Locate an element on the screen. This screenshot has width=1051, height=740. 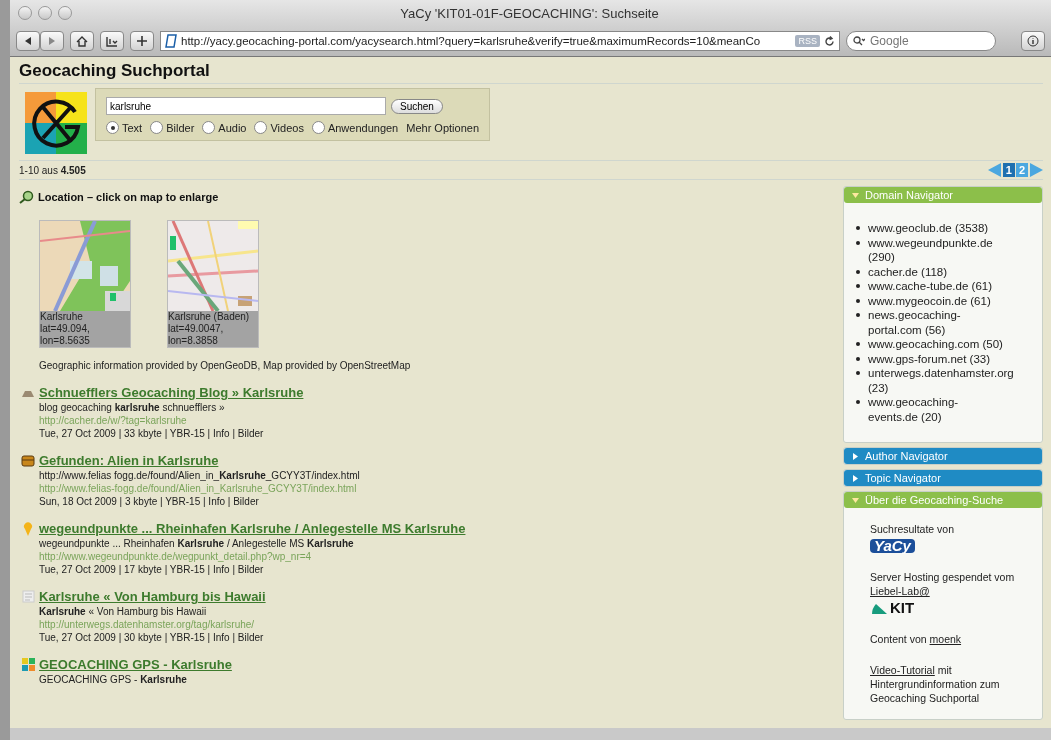
map-caption: lat=49.0047, is located at coordinates (196, 329).